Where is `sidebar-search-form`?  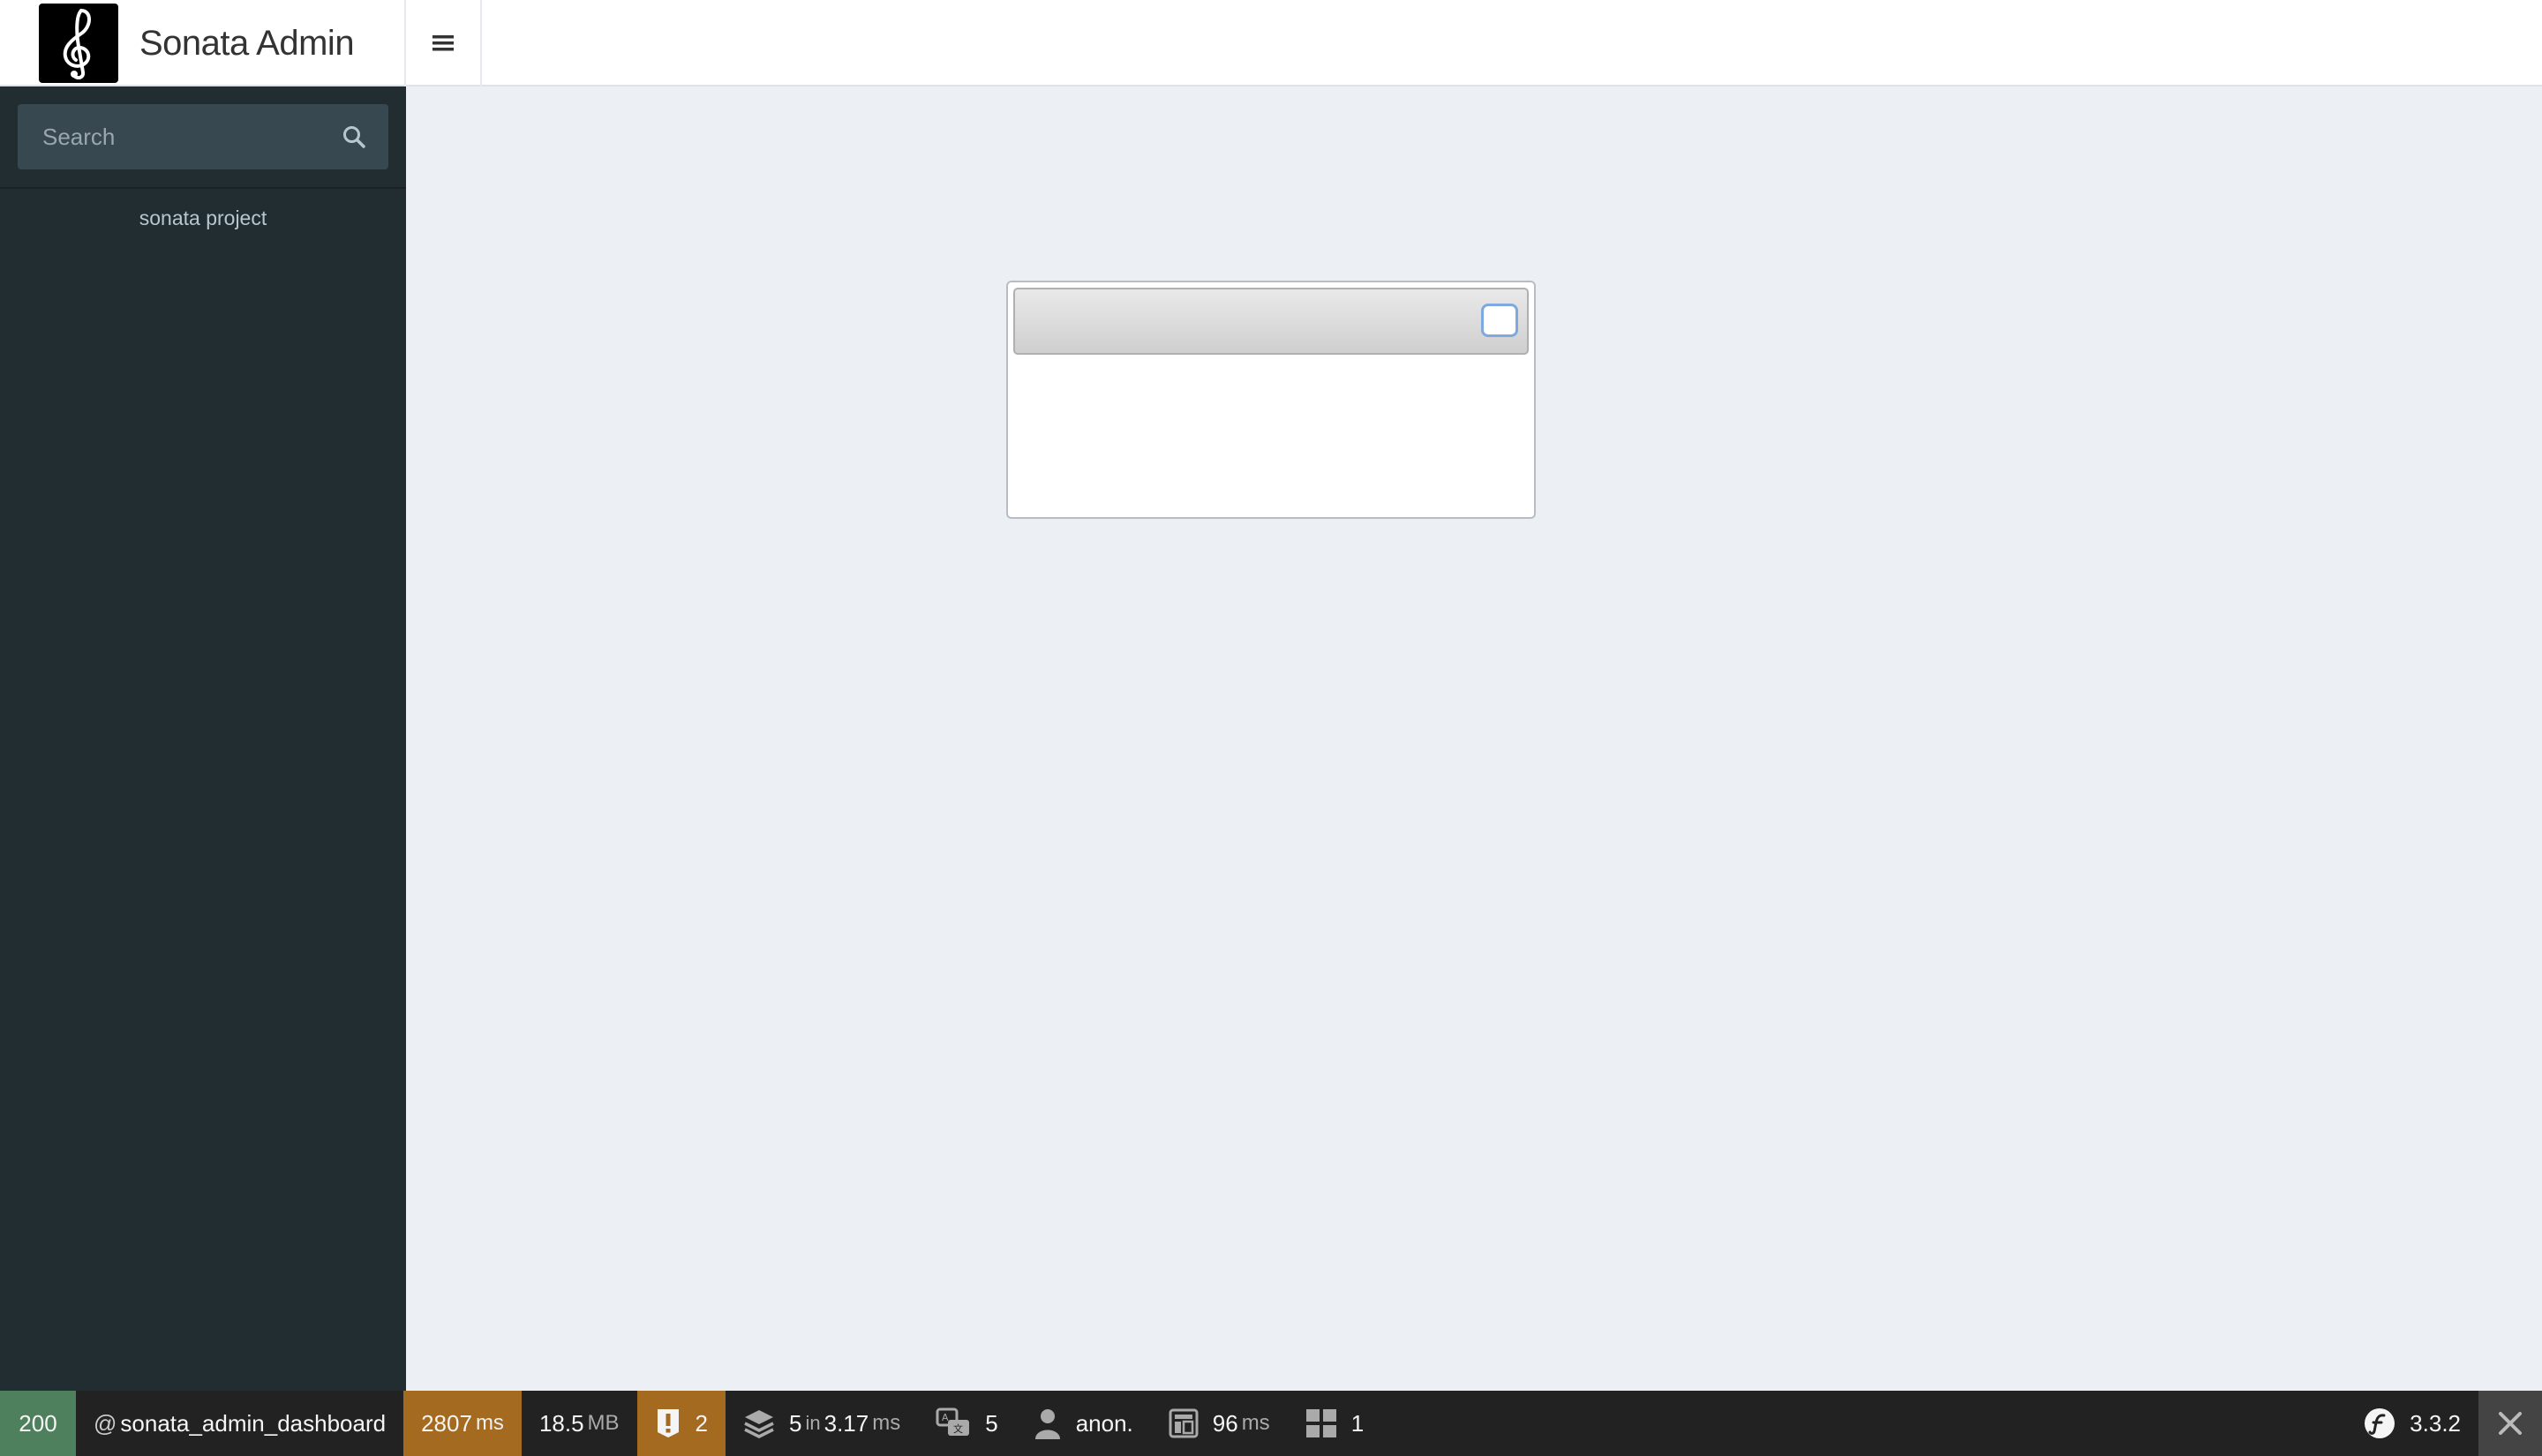
sidebar-search-form is located at coordinates (203, 136).